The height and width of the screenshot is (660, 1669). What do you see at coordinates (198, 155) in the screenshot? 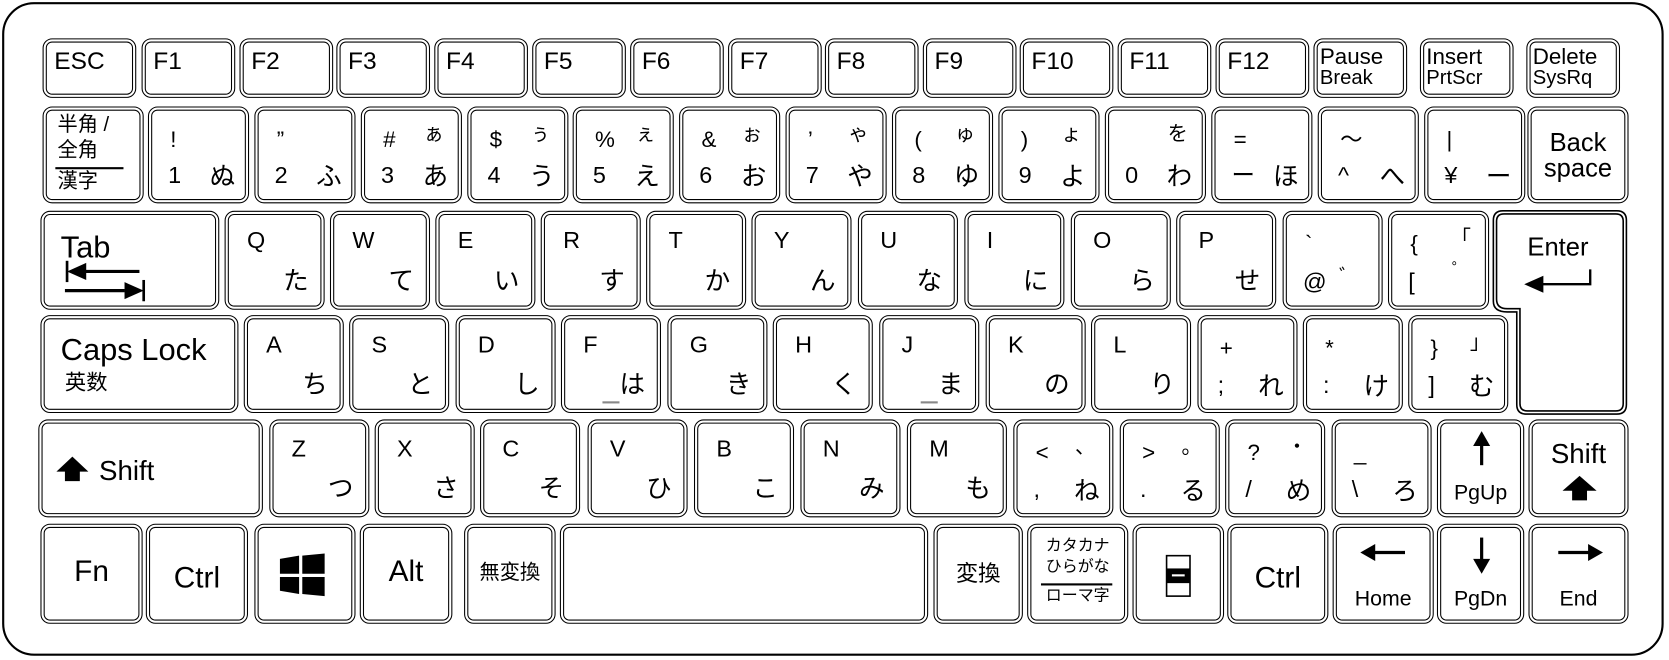
I see `key-1: ! 1 ぬ` at bounding box center [198, 155].